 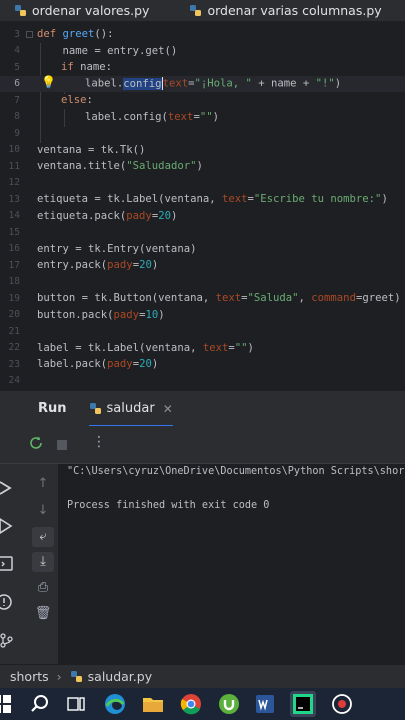 What do you see at coordinates (202, 381) in the screenshot?
I see `code-line-24: 24` at bounding box center [202, 381].